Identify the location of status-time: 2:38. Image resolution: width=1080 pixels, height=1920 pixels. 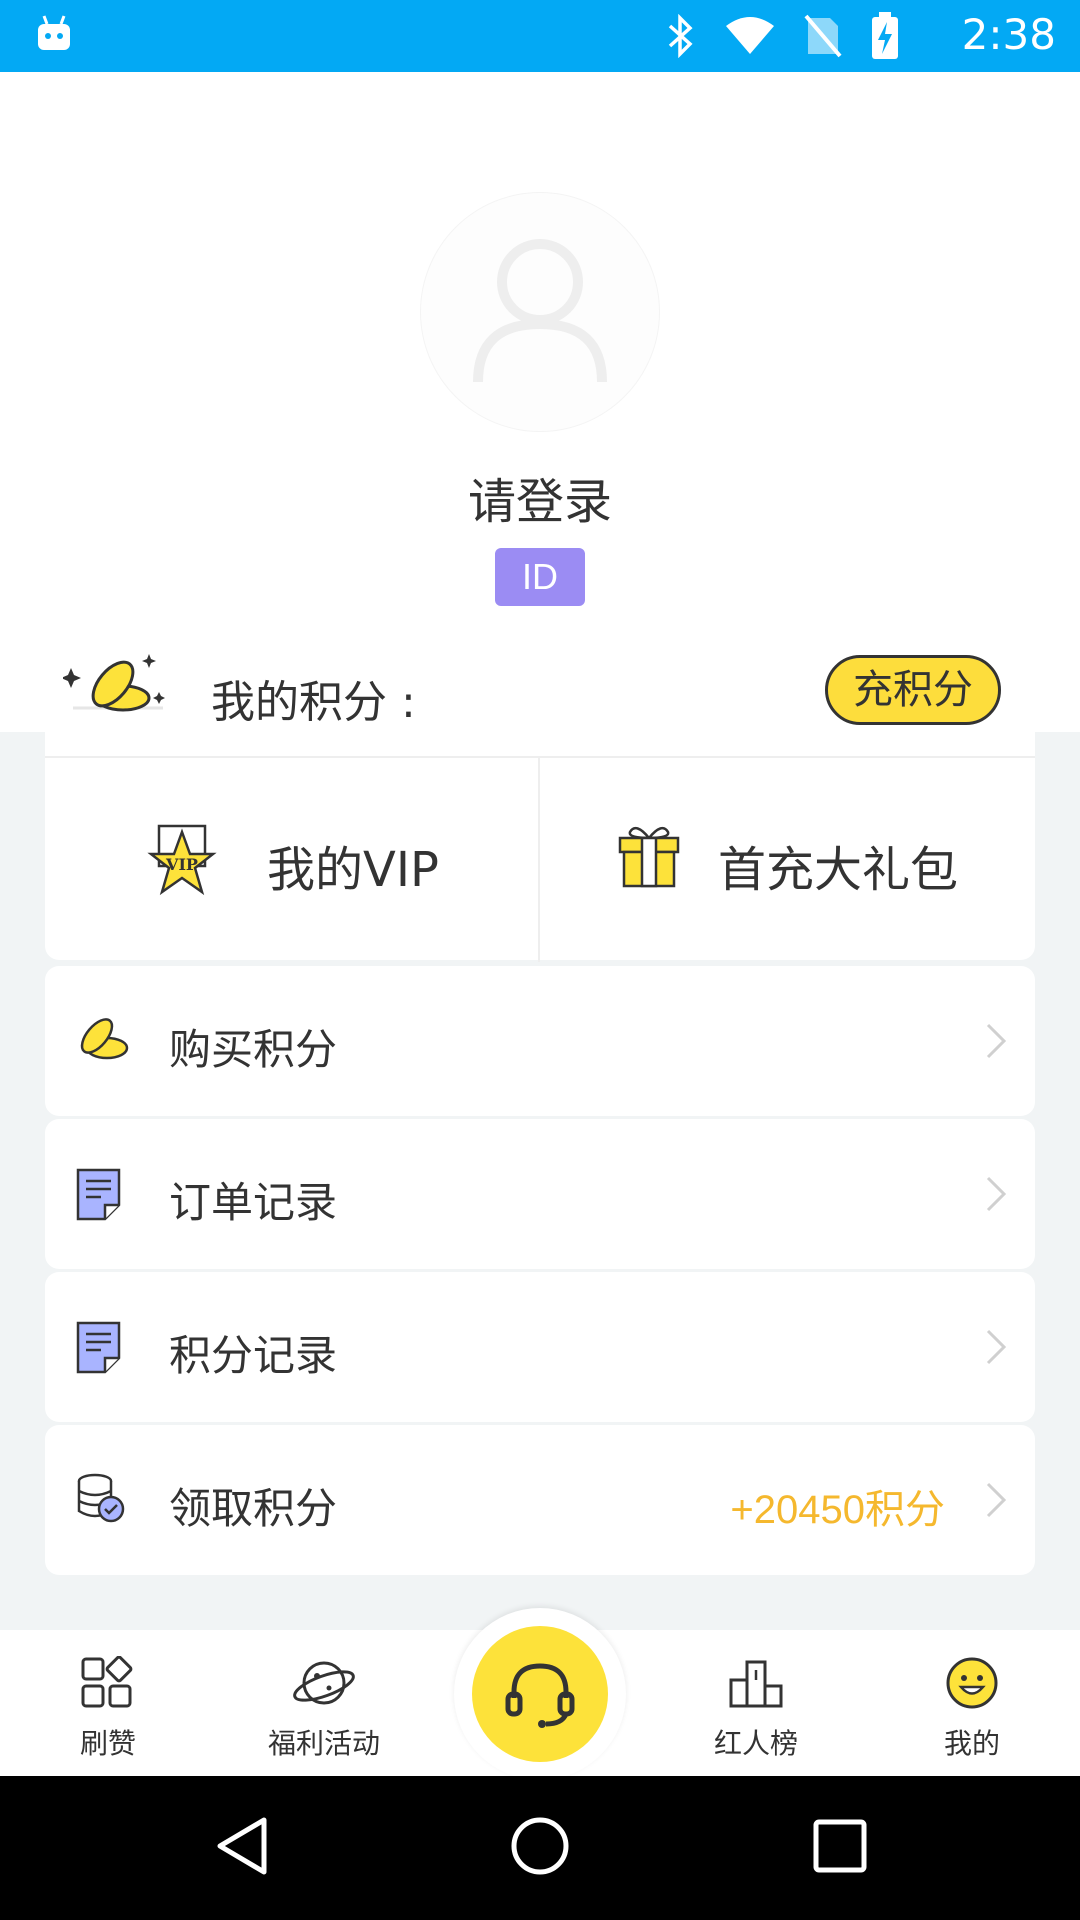
(1008, 34).